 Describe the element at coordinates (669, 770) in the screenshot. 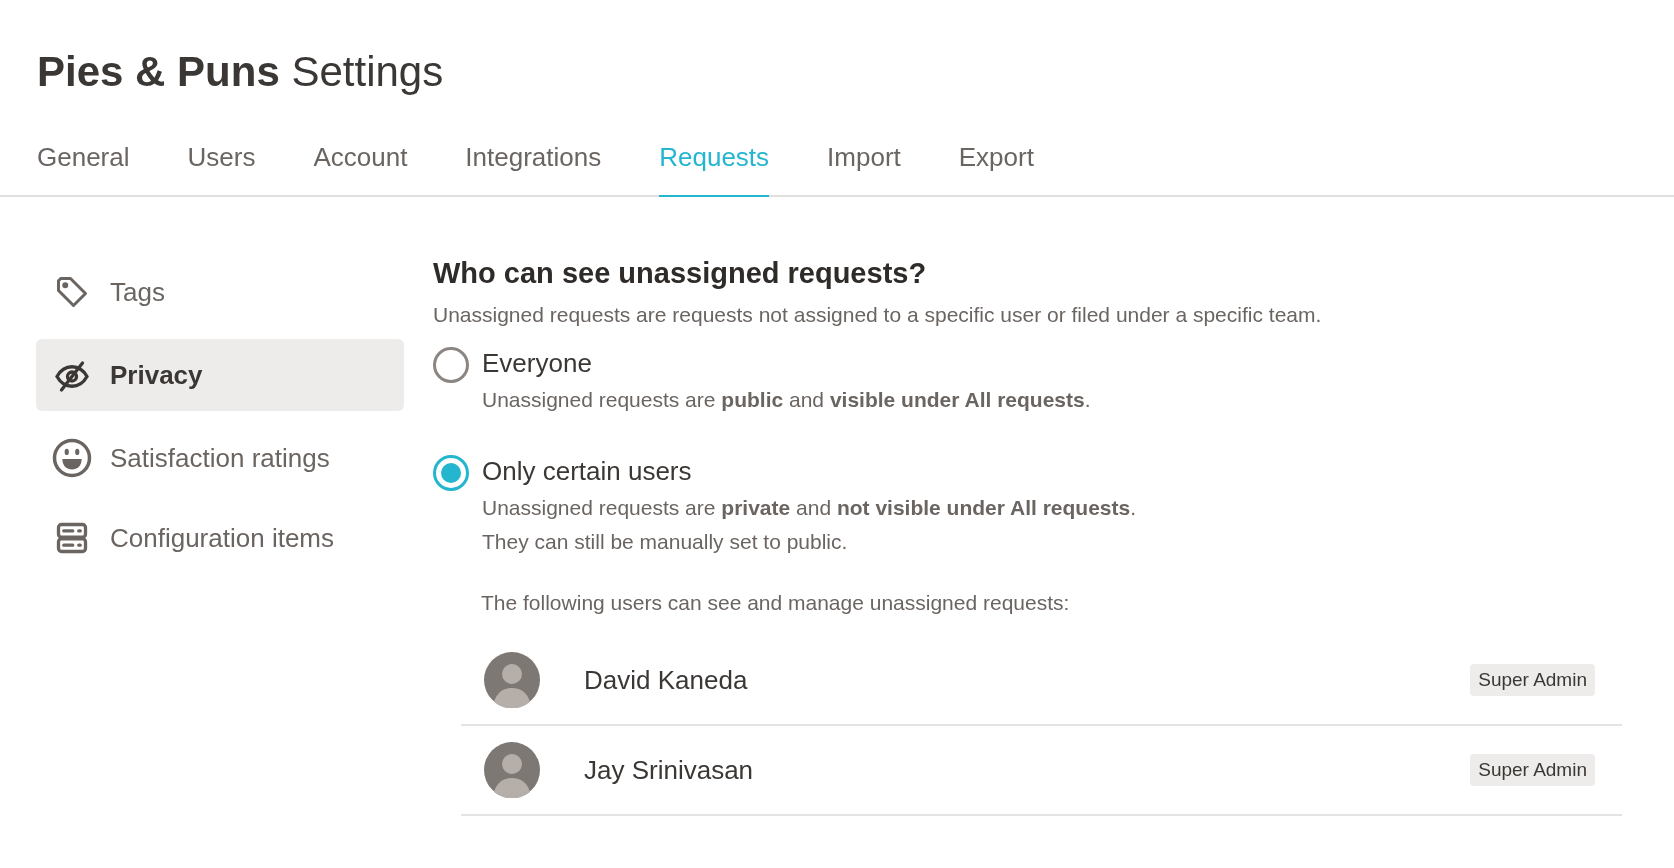

I see `user-name: Jay Srinivasan` at that location.